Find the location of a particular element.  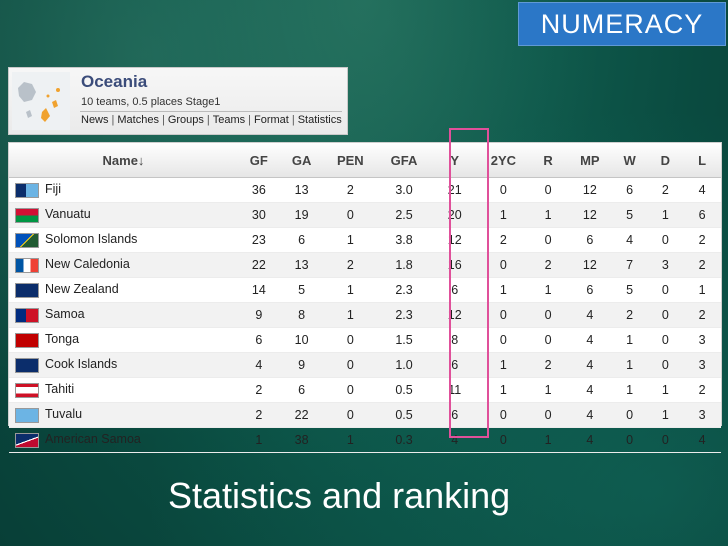

table-row: New Caledonia 22 13 2 1.8 16 0 2 12 7 3 2 is located at coordinates (365, 265).